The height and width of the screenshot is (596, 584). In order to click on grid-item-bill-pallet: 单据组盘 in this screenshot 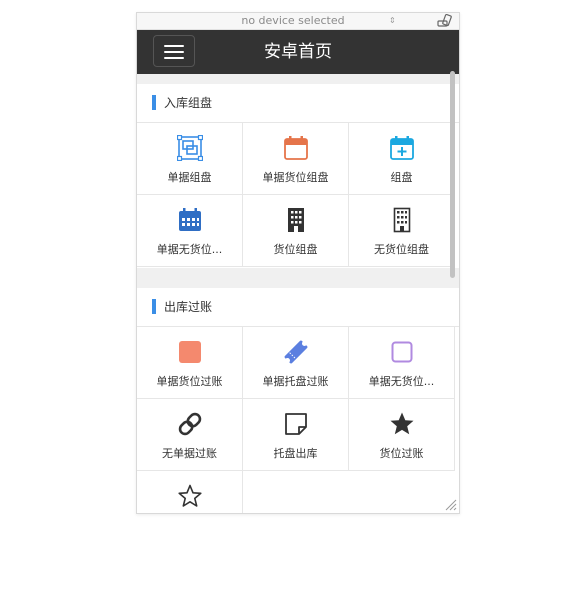, I will do `click(190, 159)`.